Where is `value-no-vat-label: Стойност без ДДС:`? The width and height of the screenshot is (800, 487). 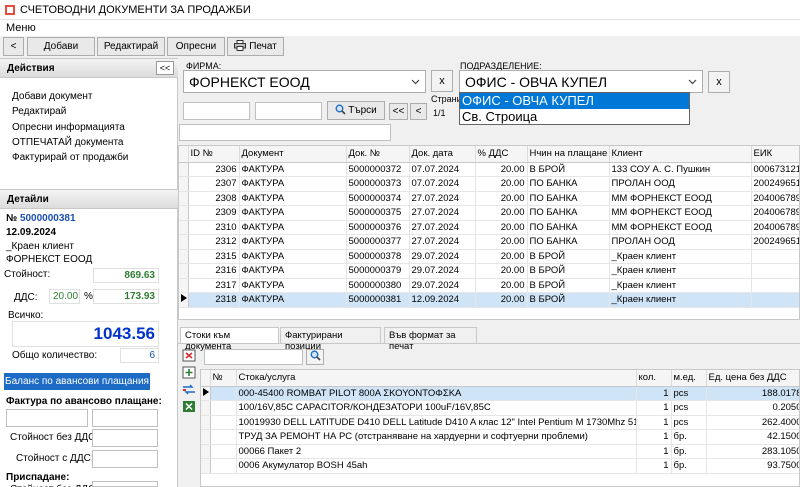 value-no-vat-label: Стойност без ДДС: is located at coordinates (54, 437).